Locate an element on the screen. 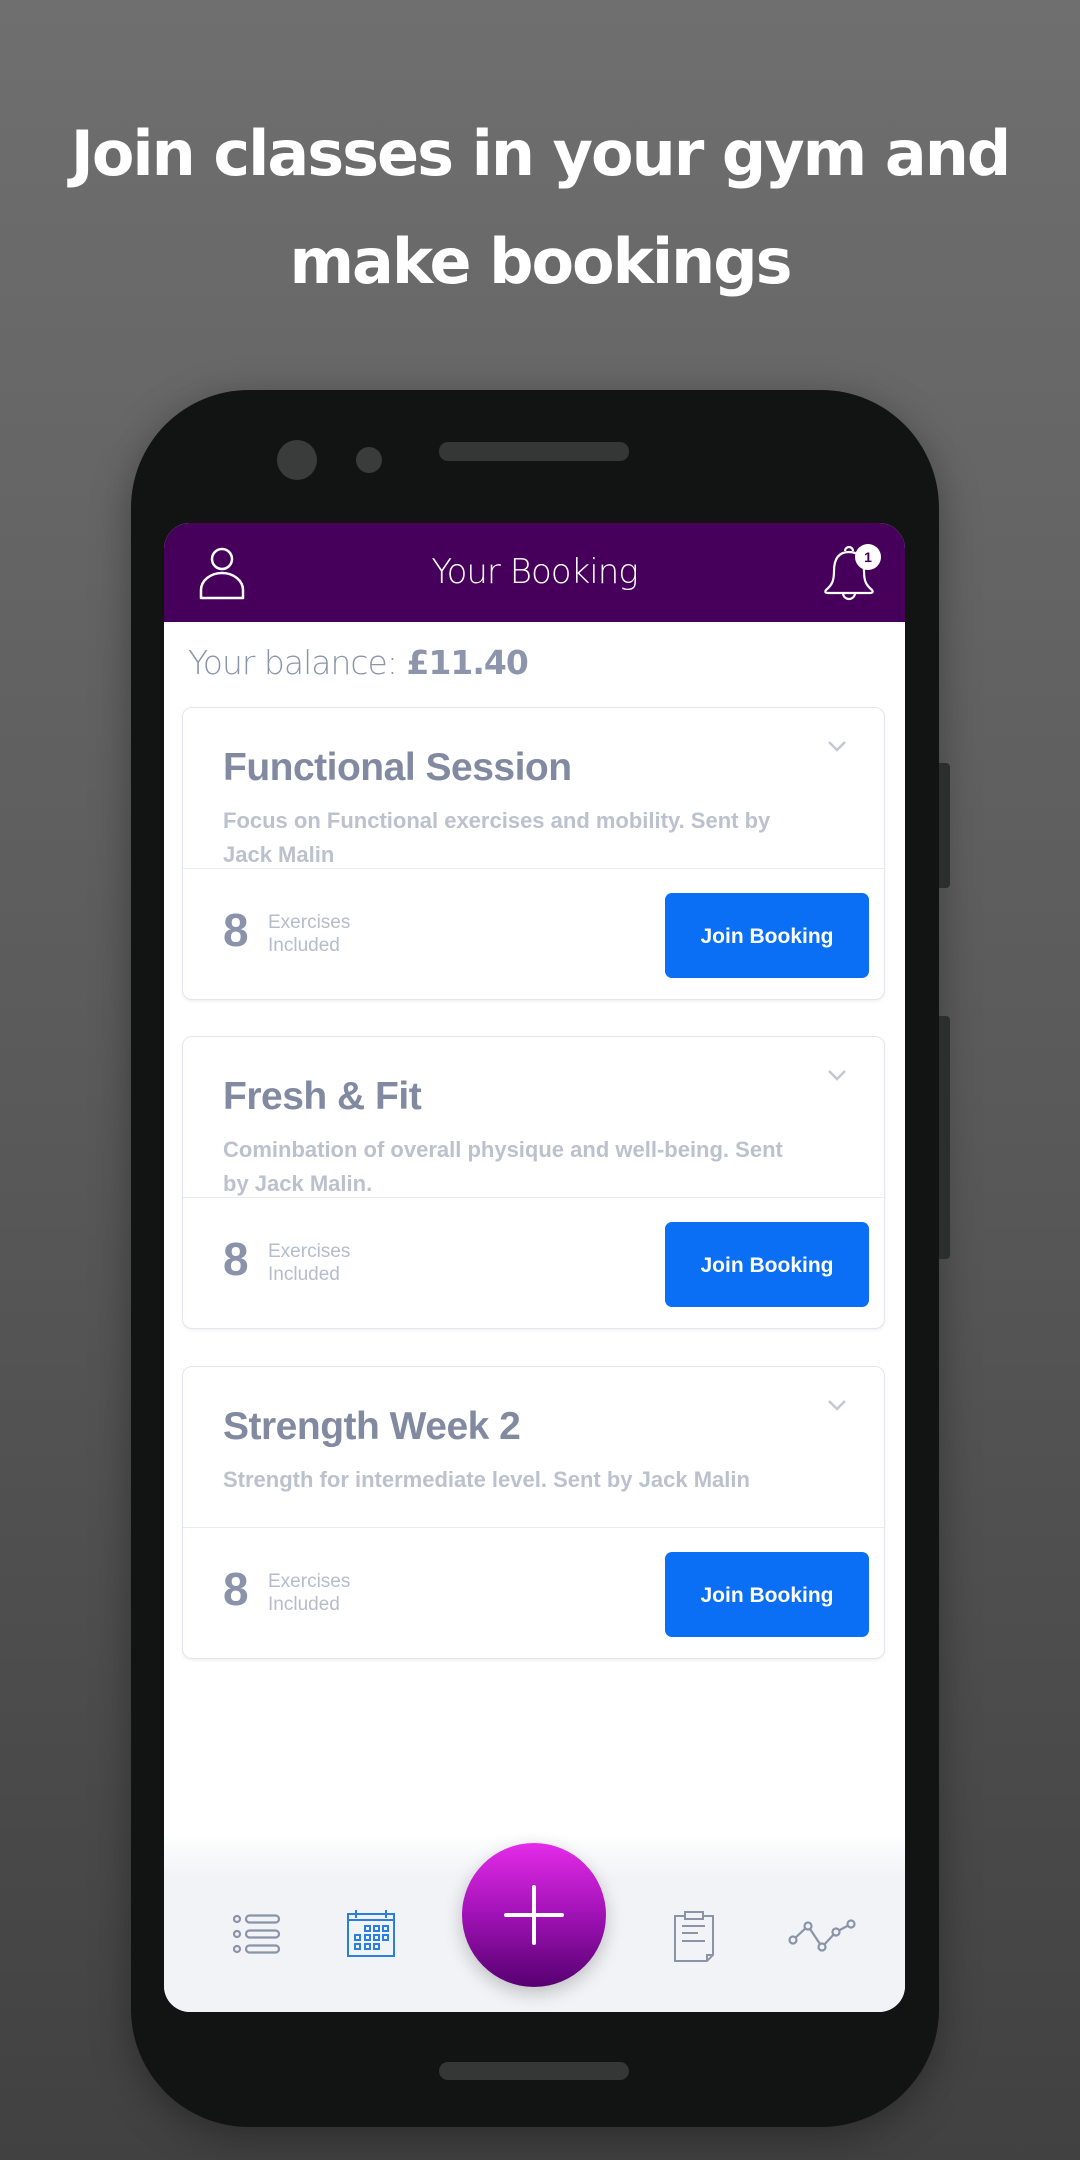 This screenshot has width=1080, height=2160. phone-camera is located at coordinates (297, 460).